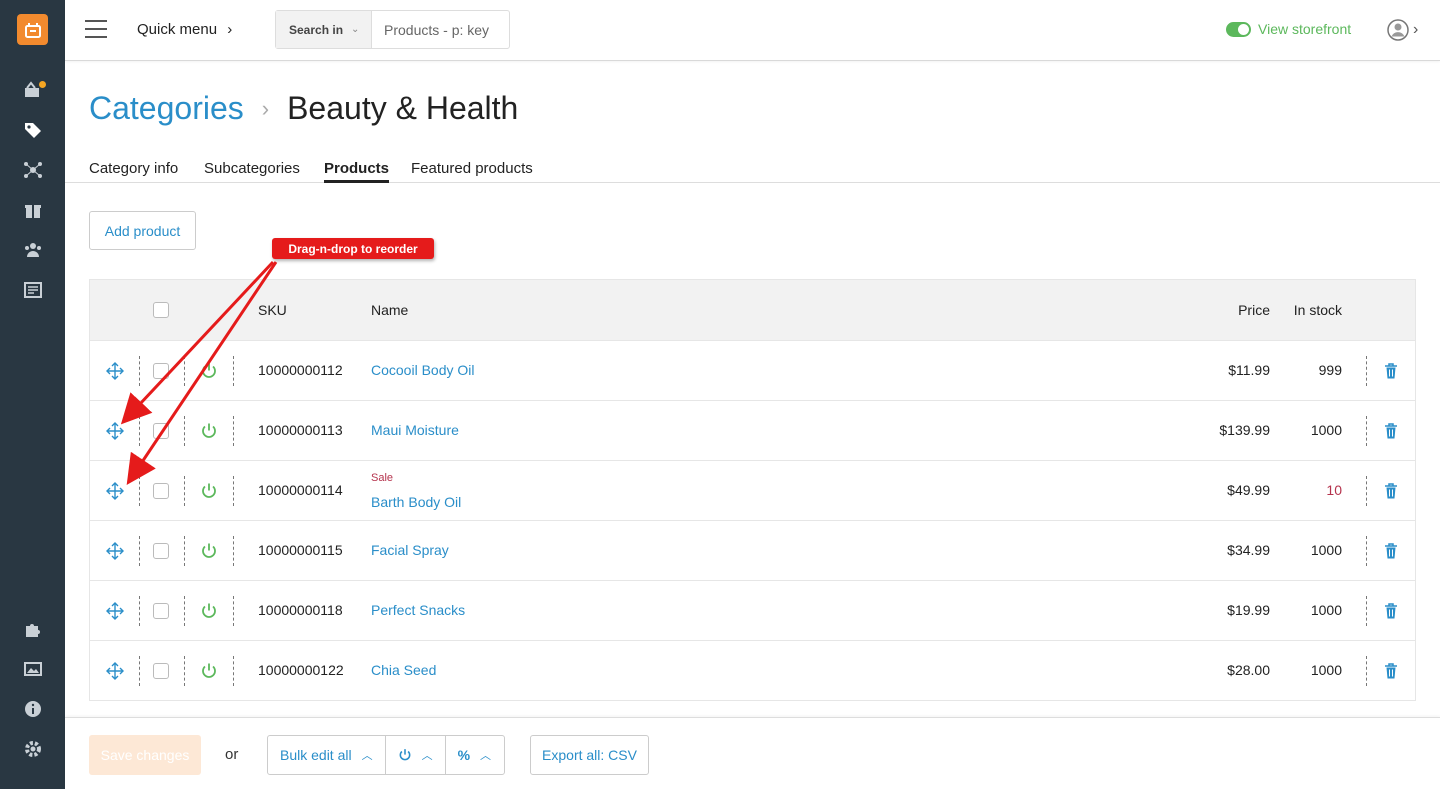  I want to click on product-name-link: Cocooil Body Oil, so click(423, 370).